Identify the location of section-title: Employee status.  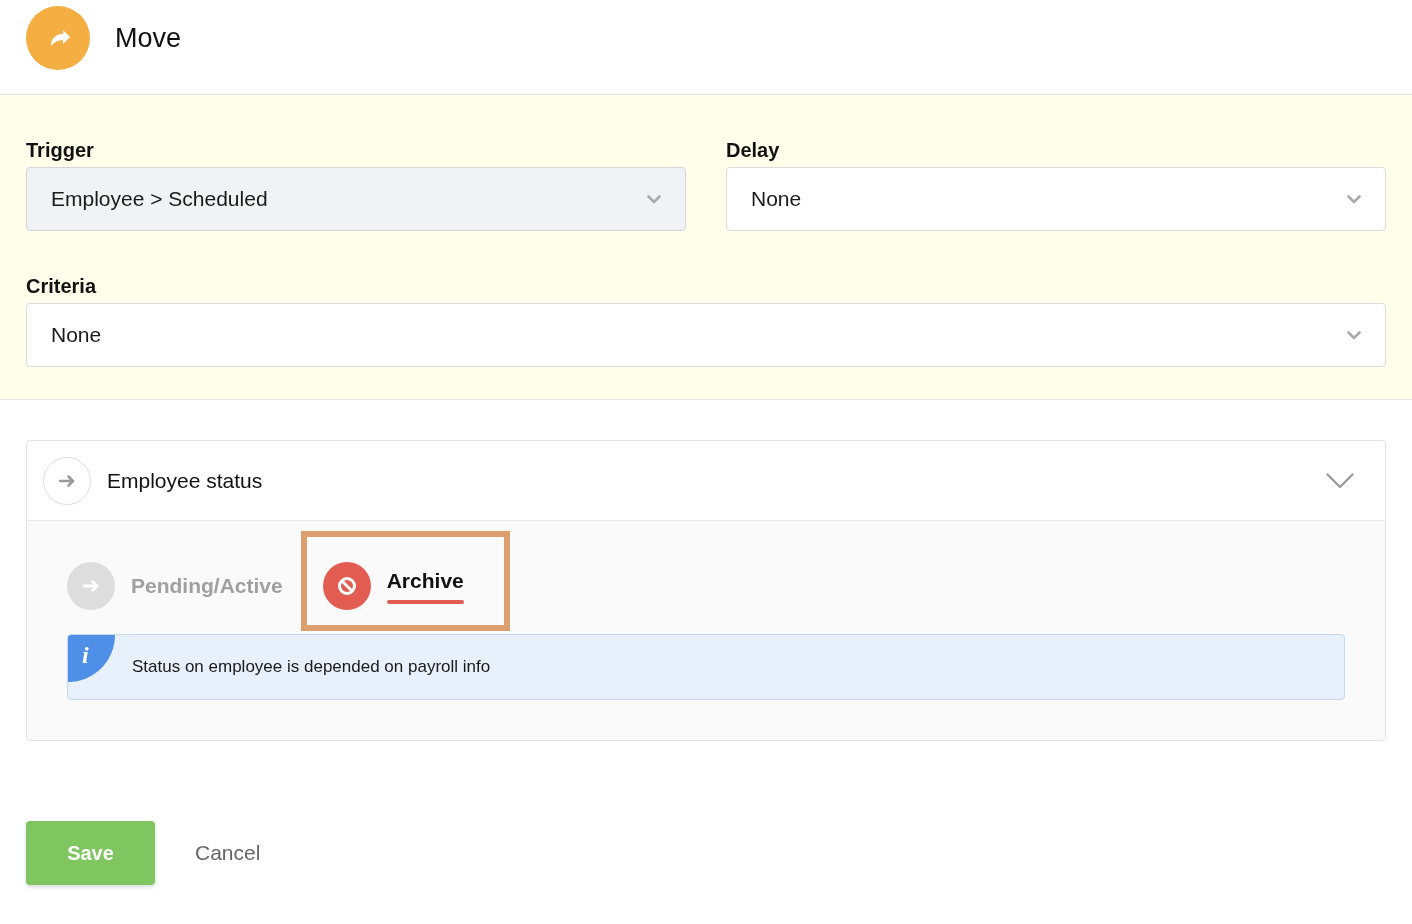
(185, 480).